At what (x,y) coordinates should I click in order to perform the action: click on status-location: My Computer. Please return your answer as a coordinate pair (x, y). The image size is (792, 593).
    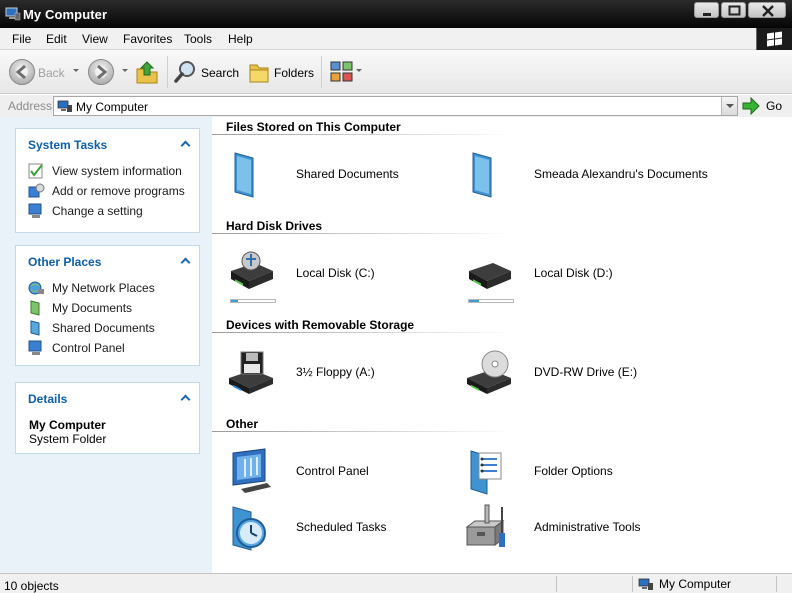
    Looking at the image, I should click on (684, 584).